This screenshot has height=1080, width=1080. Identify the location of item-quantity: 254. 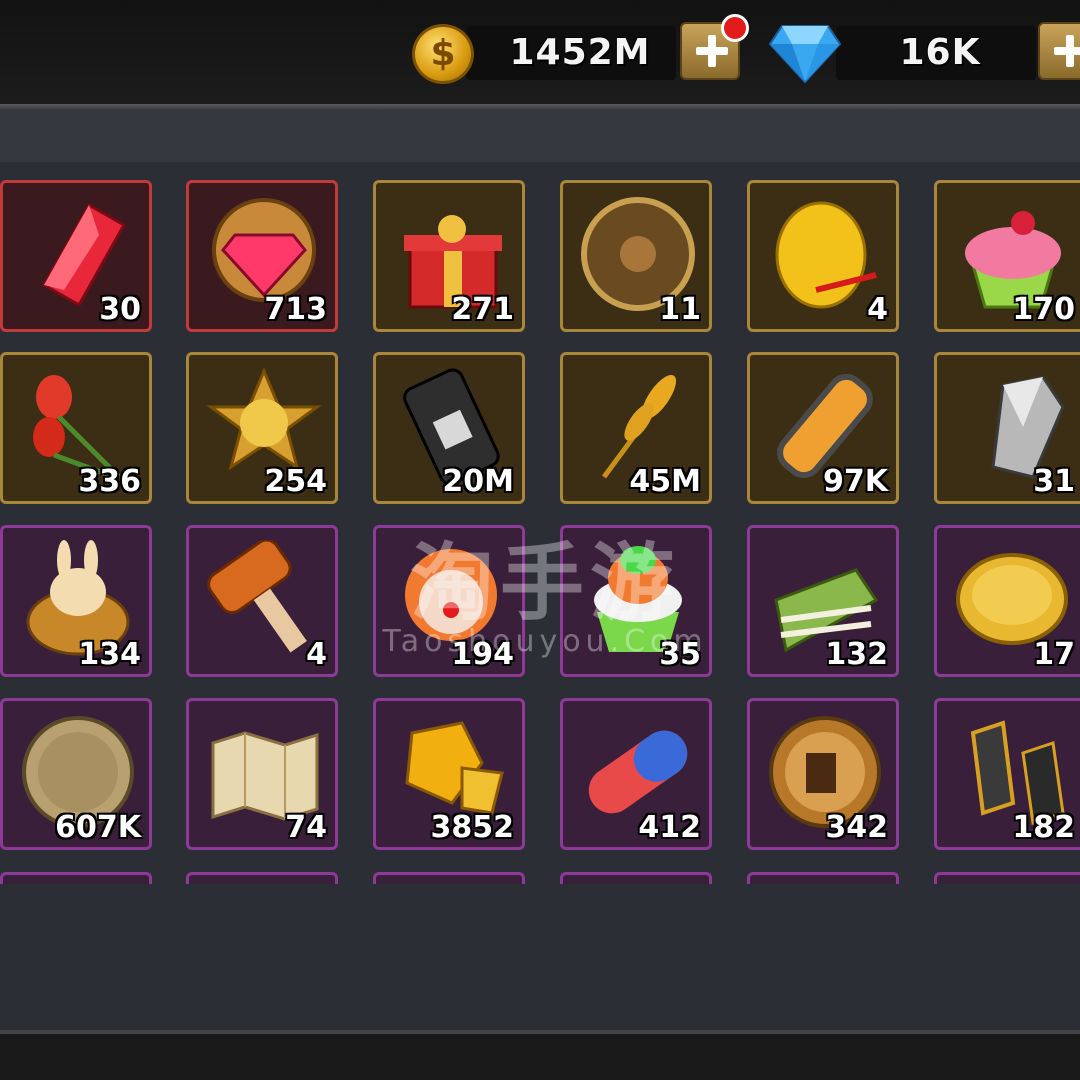
(295, 481).